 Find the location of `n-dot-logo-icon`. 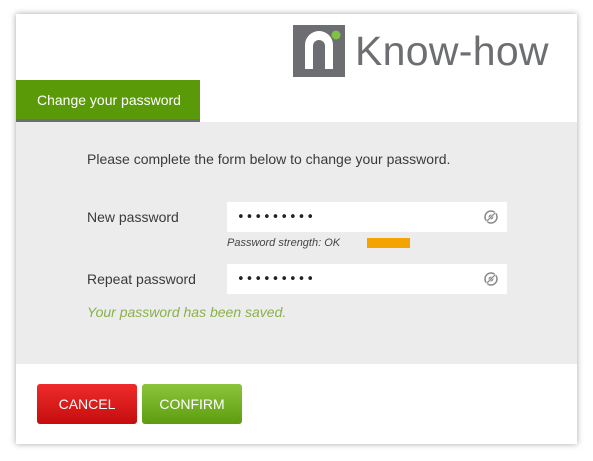

n-dot-logo-icon is located at coordinates (319, 51).